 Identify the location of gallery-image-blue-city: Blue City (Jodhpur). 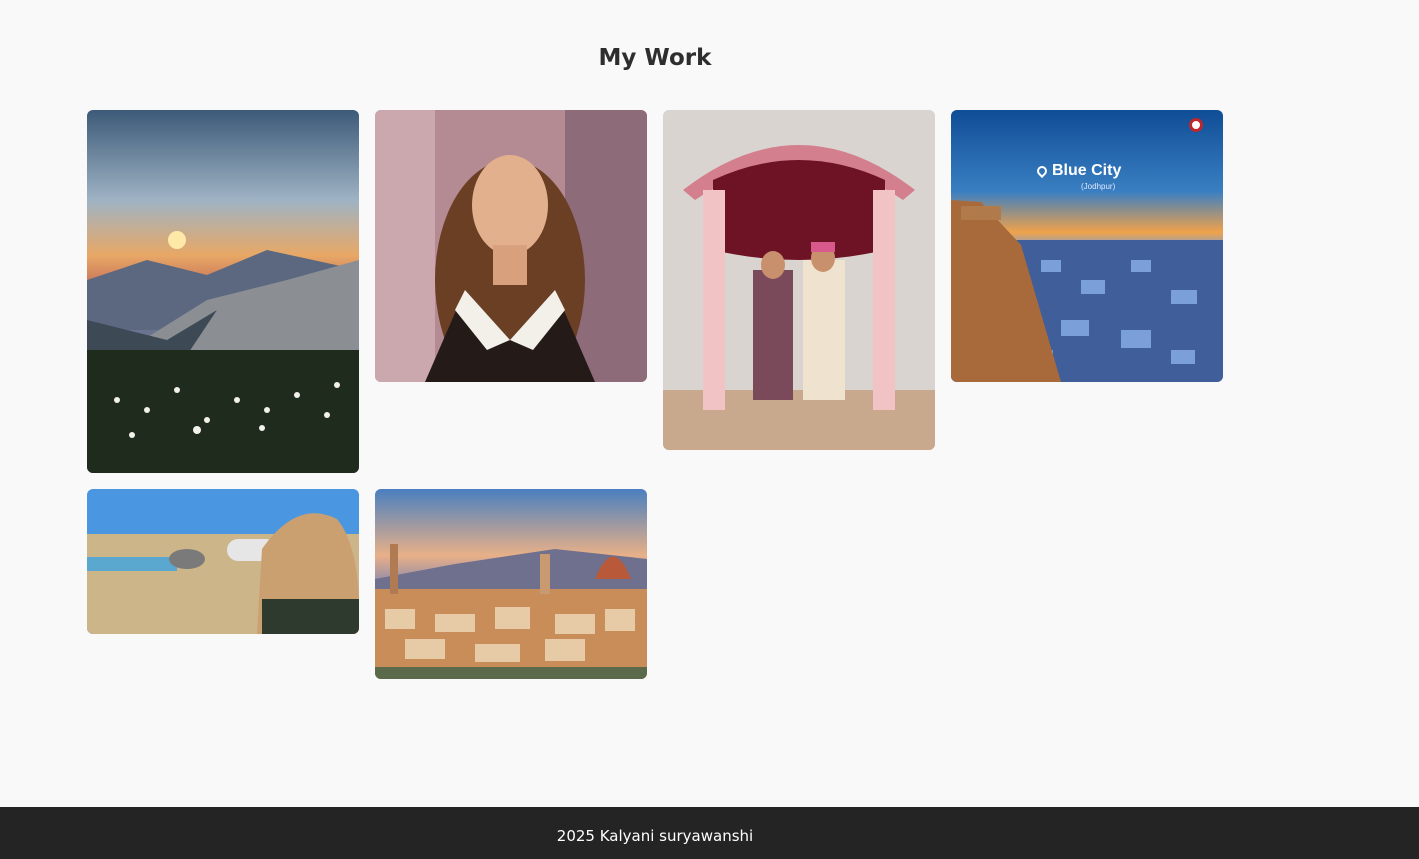
(1087, 246).